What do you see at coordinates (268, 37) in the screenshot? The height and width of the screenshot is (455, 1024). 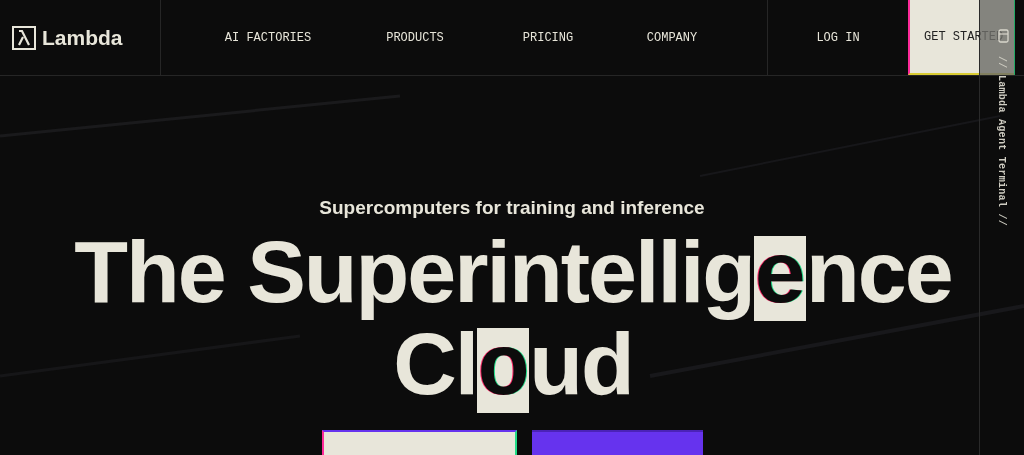 I see `nav-link: AI FACTORIES` at bounding box center [268, 37].